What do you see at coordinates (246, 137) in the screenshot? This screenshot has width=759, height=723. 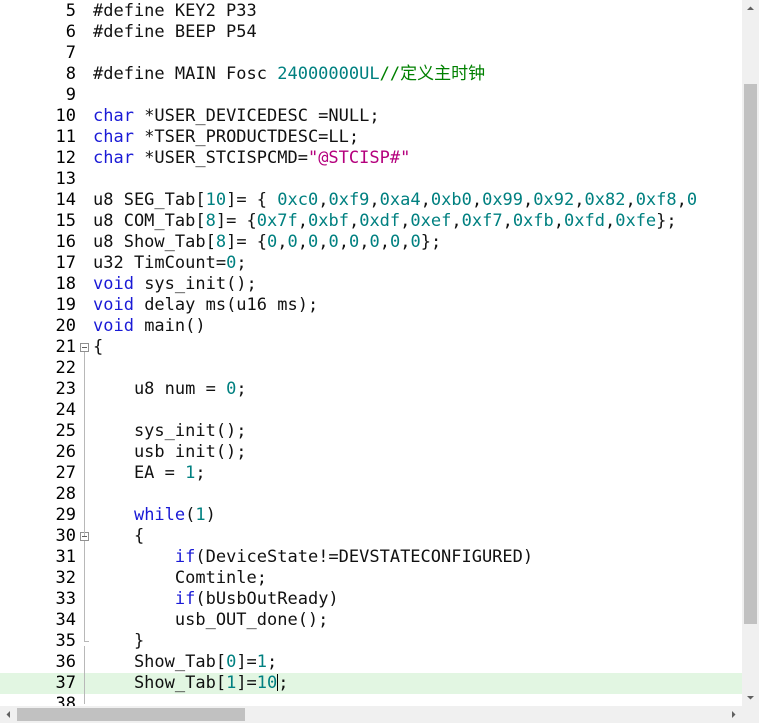 I see `code-token: *TSER_PRODUCTDESC=LL;` at bounding box center [246, 137].